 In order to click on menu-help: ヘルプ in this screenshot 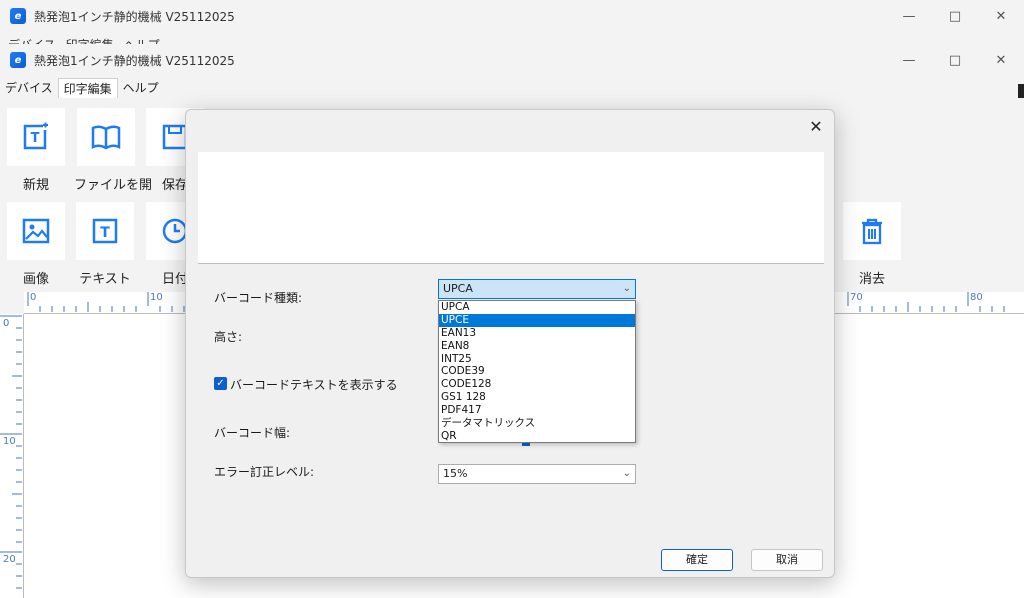, I will do `click(141, 88)`.